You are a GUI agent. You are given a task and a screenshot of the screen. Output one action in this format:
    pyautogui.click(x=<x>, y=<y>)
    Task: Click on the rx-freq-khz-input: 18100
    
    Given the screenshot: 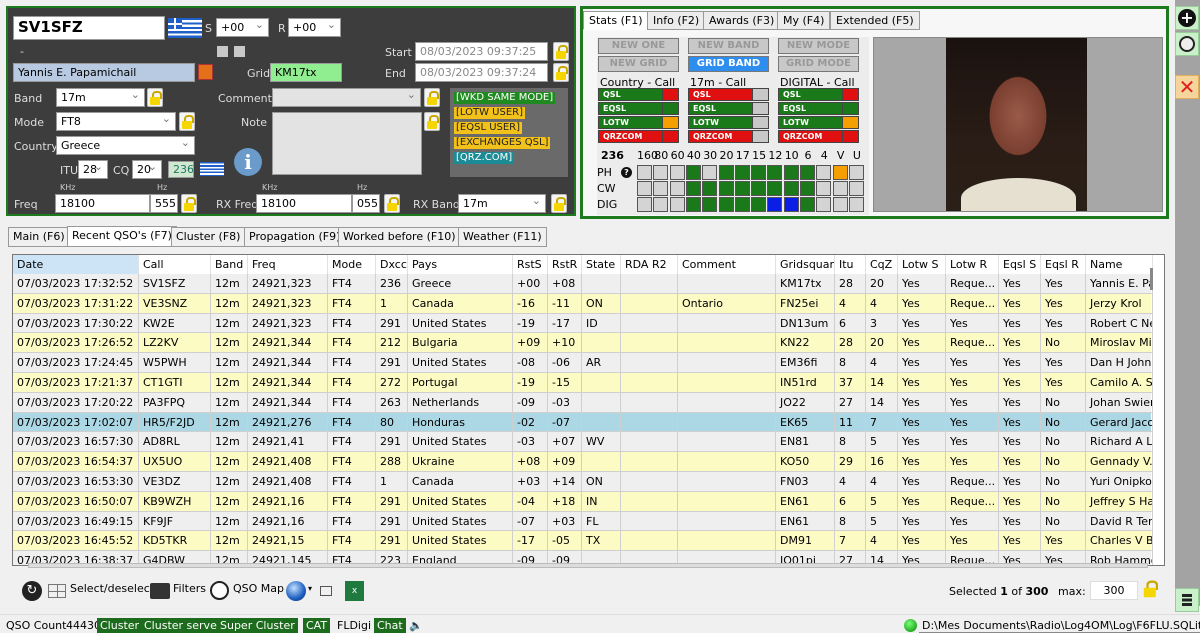 What is the action you would take?
    pyautogui.click(x=304, y=203)
    